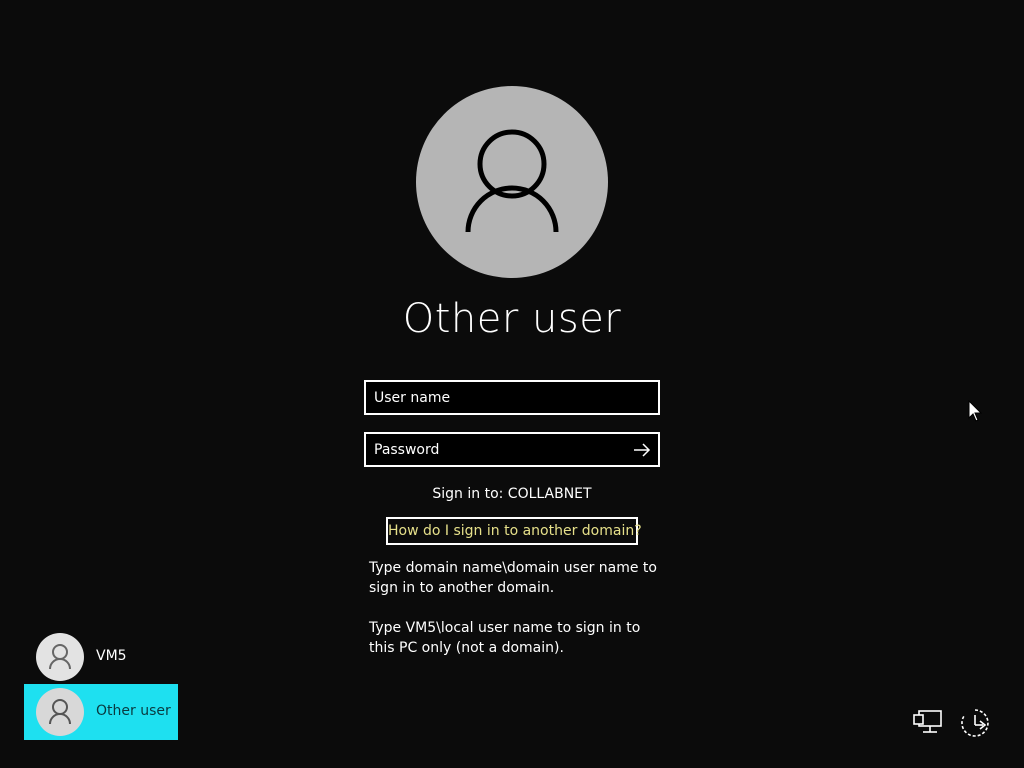 The height and width of the screenshot is (768, 1024). What do you see at coordinates (111, 656) in the screenshot?
I see `user-tile-label: VM5` at bounding box center [111, 656].